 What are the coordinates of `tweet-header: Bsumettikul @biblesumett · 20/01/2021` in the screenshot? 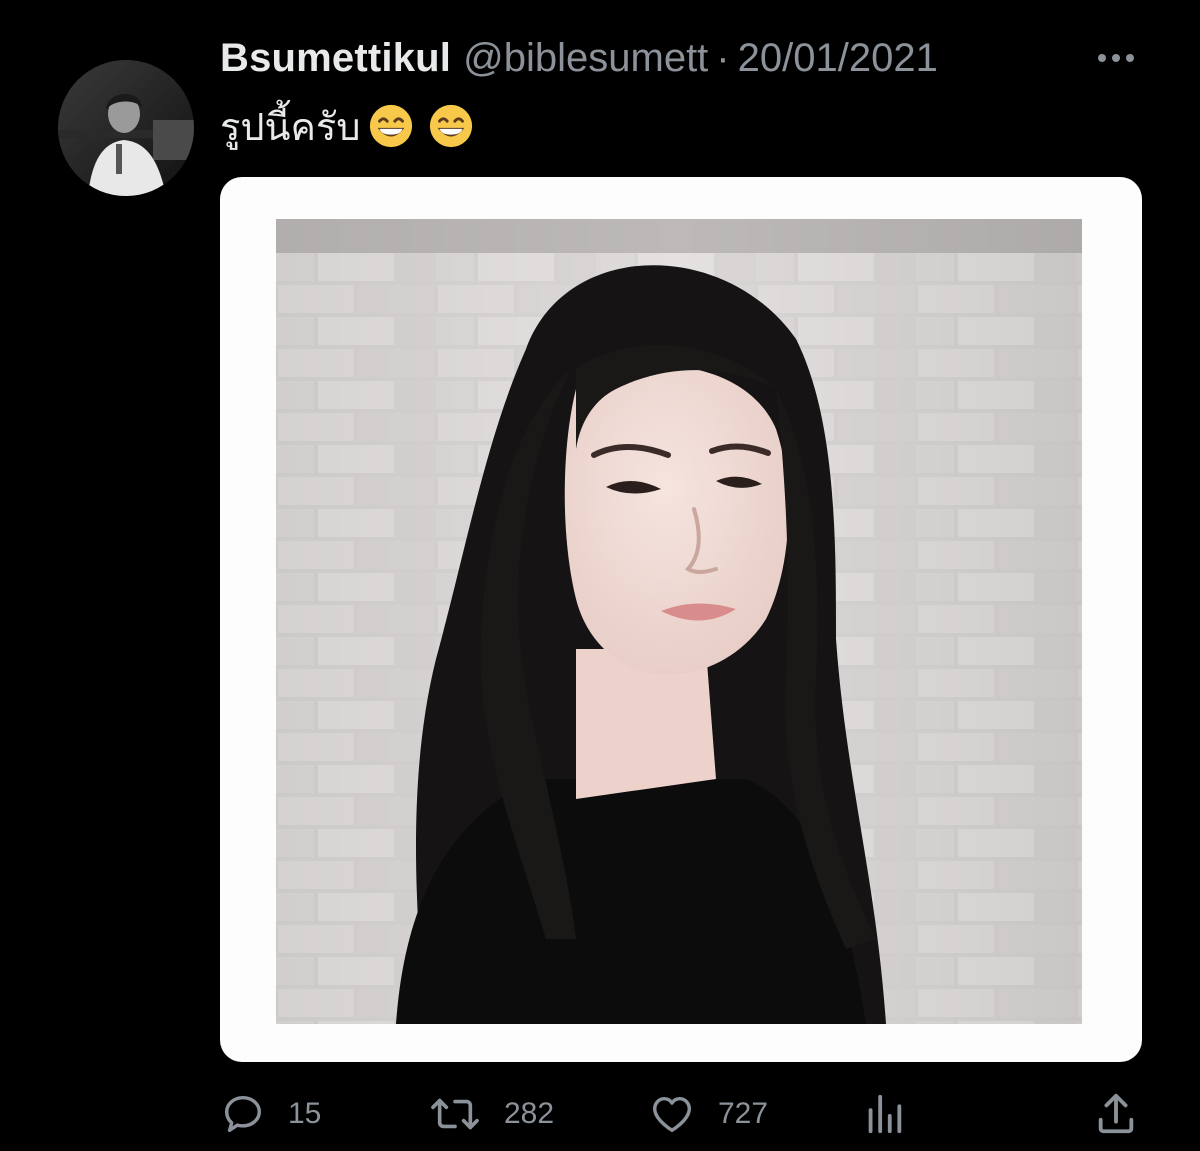 It's located at (579, 58).